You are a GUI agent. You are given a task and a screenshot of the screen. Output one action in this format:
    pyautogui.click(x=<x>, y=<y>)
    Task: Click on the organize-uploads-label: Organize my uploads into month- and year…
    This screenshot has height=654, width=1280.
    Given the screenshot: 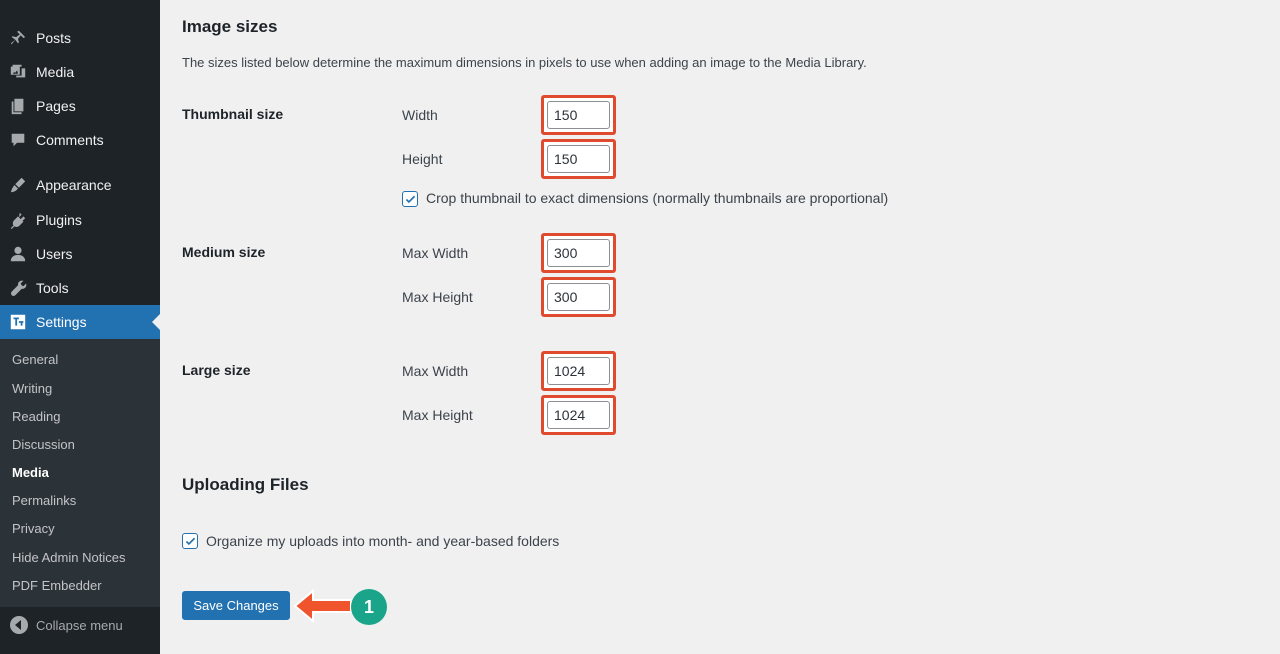 What is the action you would take?
    pyautogui.click(x=382, y=541)
    